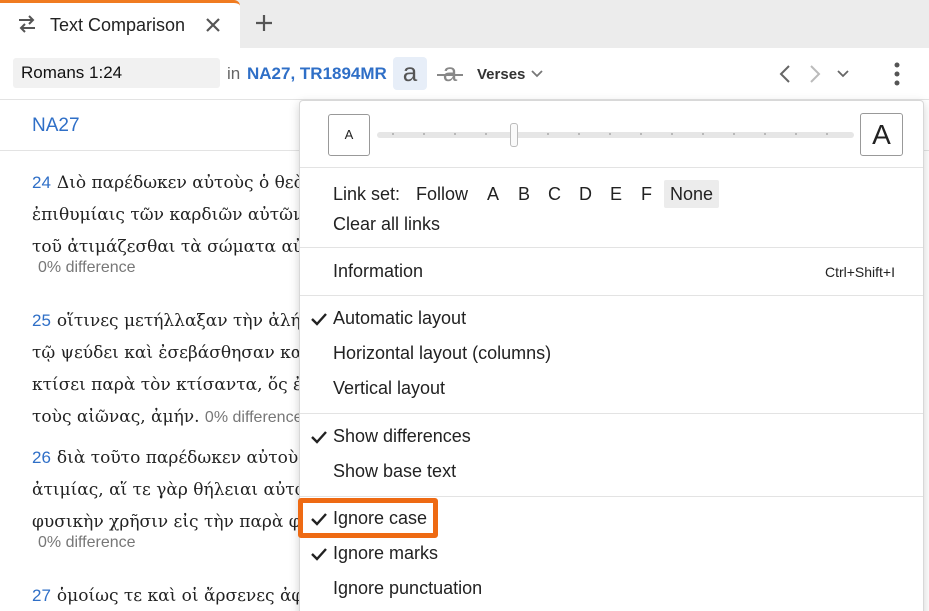 This screenshot has width=929, height=611. I want to click on link-option-b: B, so click(524, 194).